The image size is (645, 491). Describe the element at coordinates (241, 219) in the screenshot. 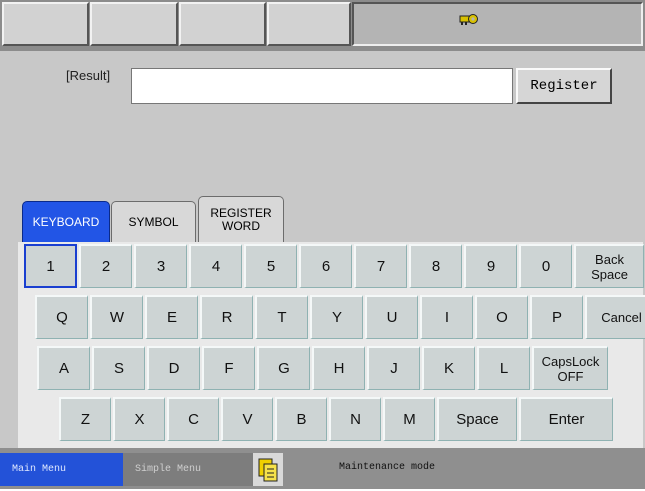

I see `tab-register-word: REGISTER WORD` at that location.